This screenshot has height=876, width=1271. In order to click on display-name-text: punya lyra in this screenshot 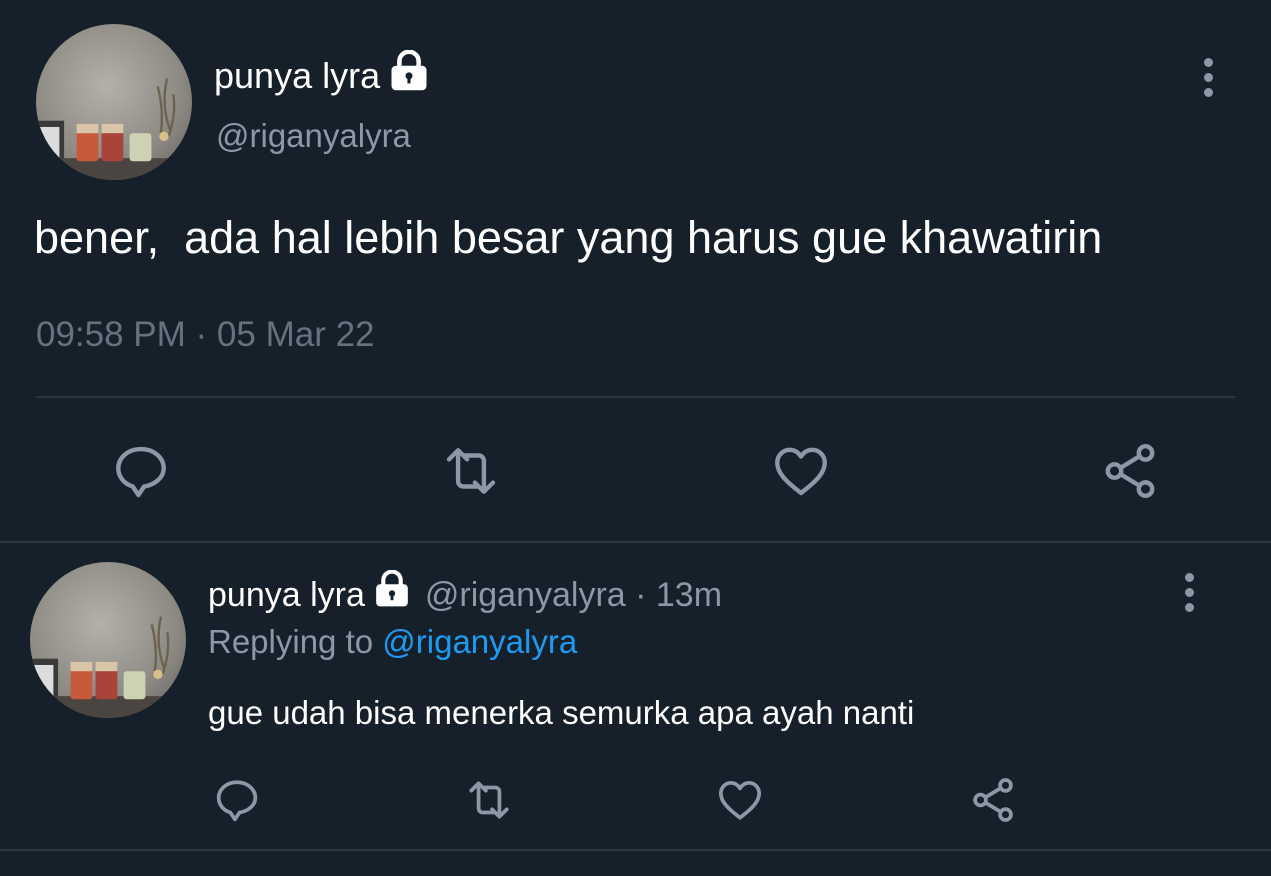, I will do `click(297, 75)`.